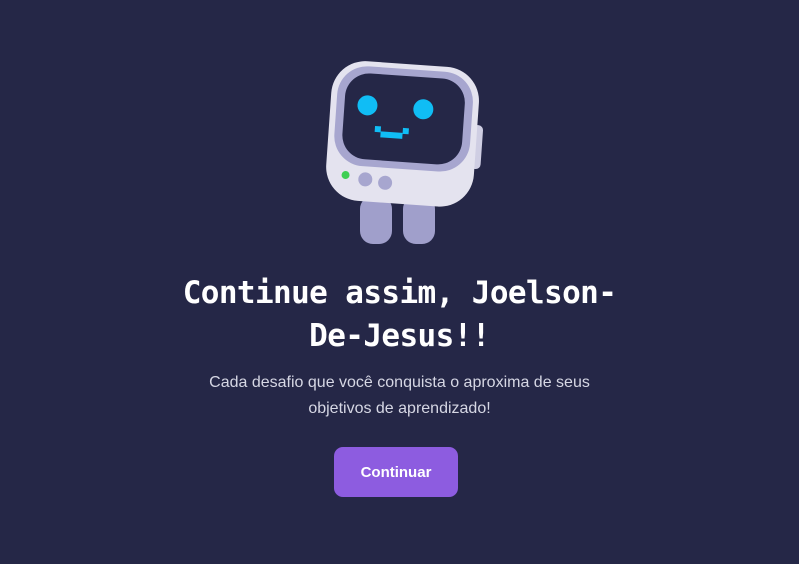 The height and width of the screenshot is (564, 799). What do you see at coordinates (376, 220) in the screenshot?
I see `robot-left-leg` at bounding box center [376, 220].